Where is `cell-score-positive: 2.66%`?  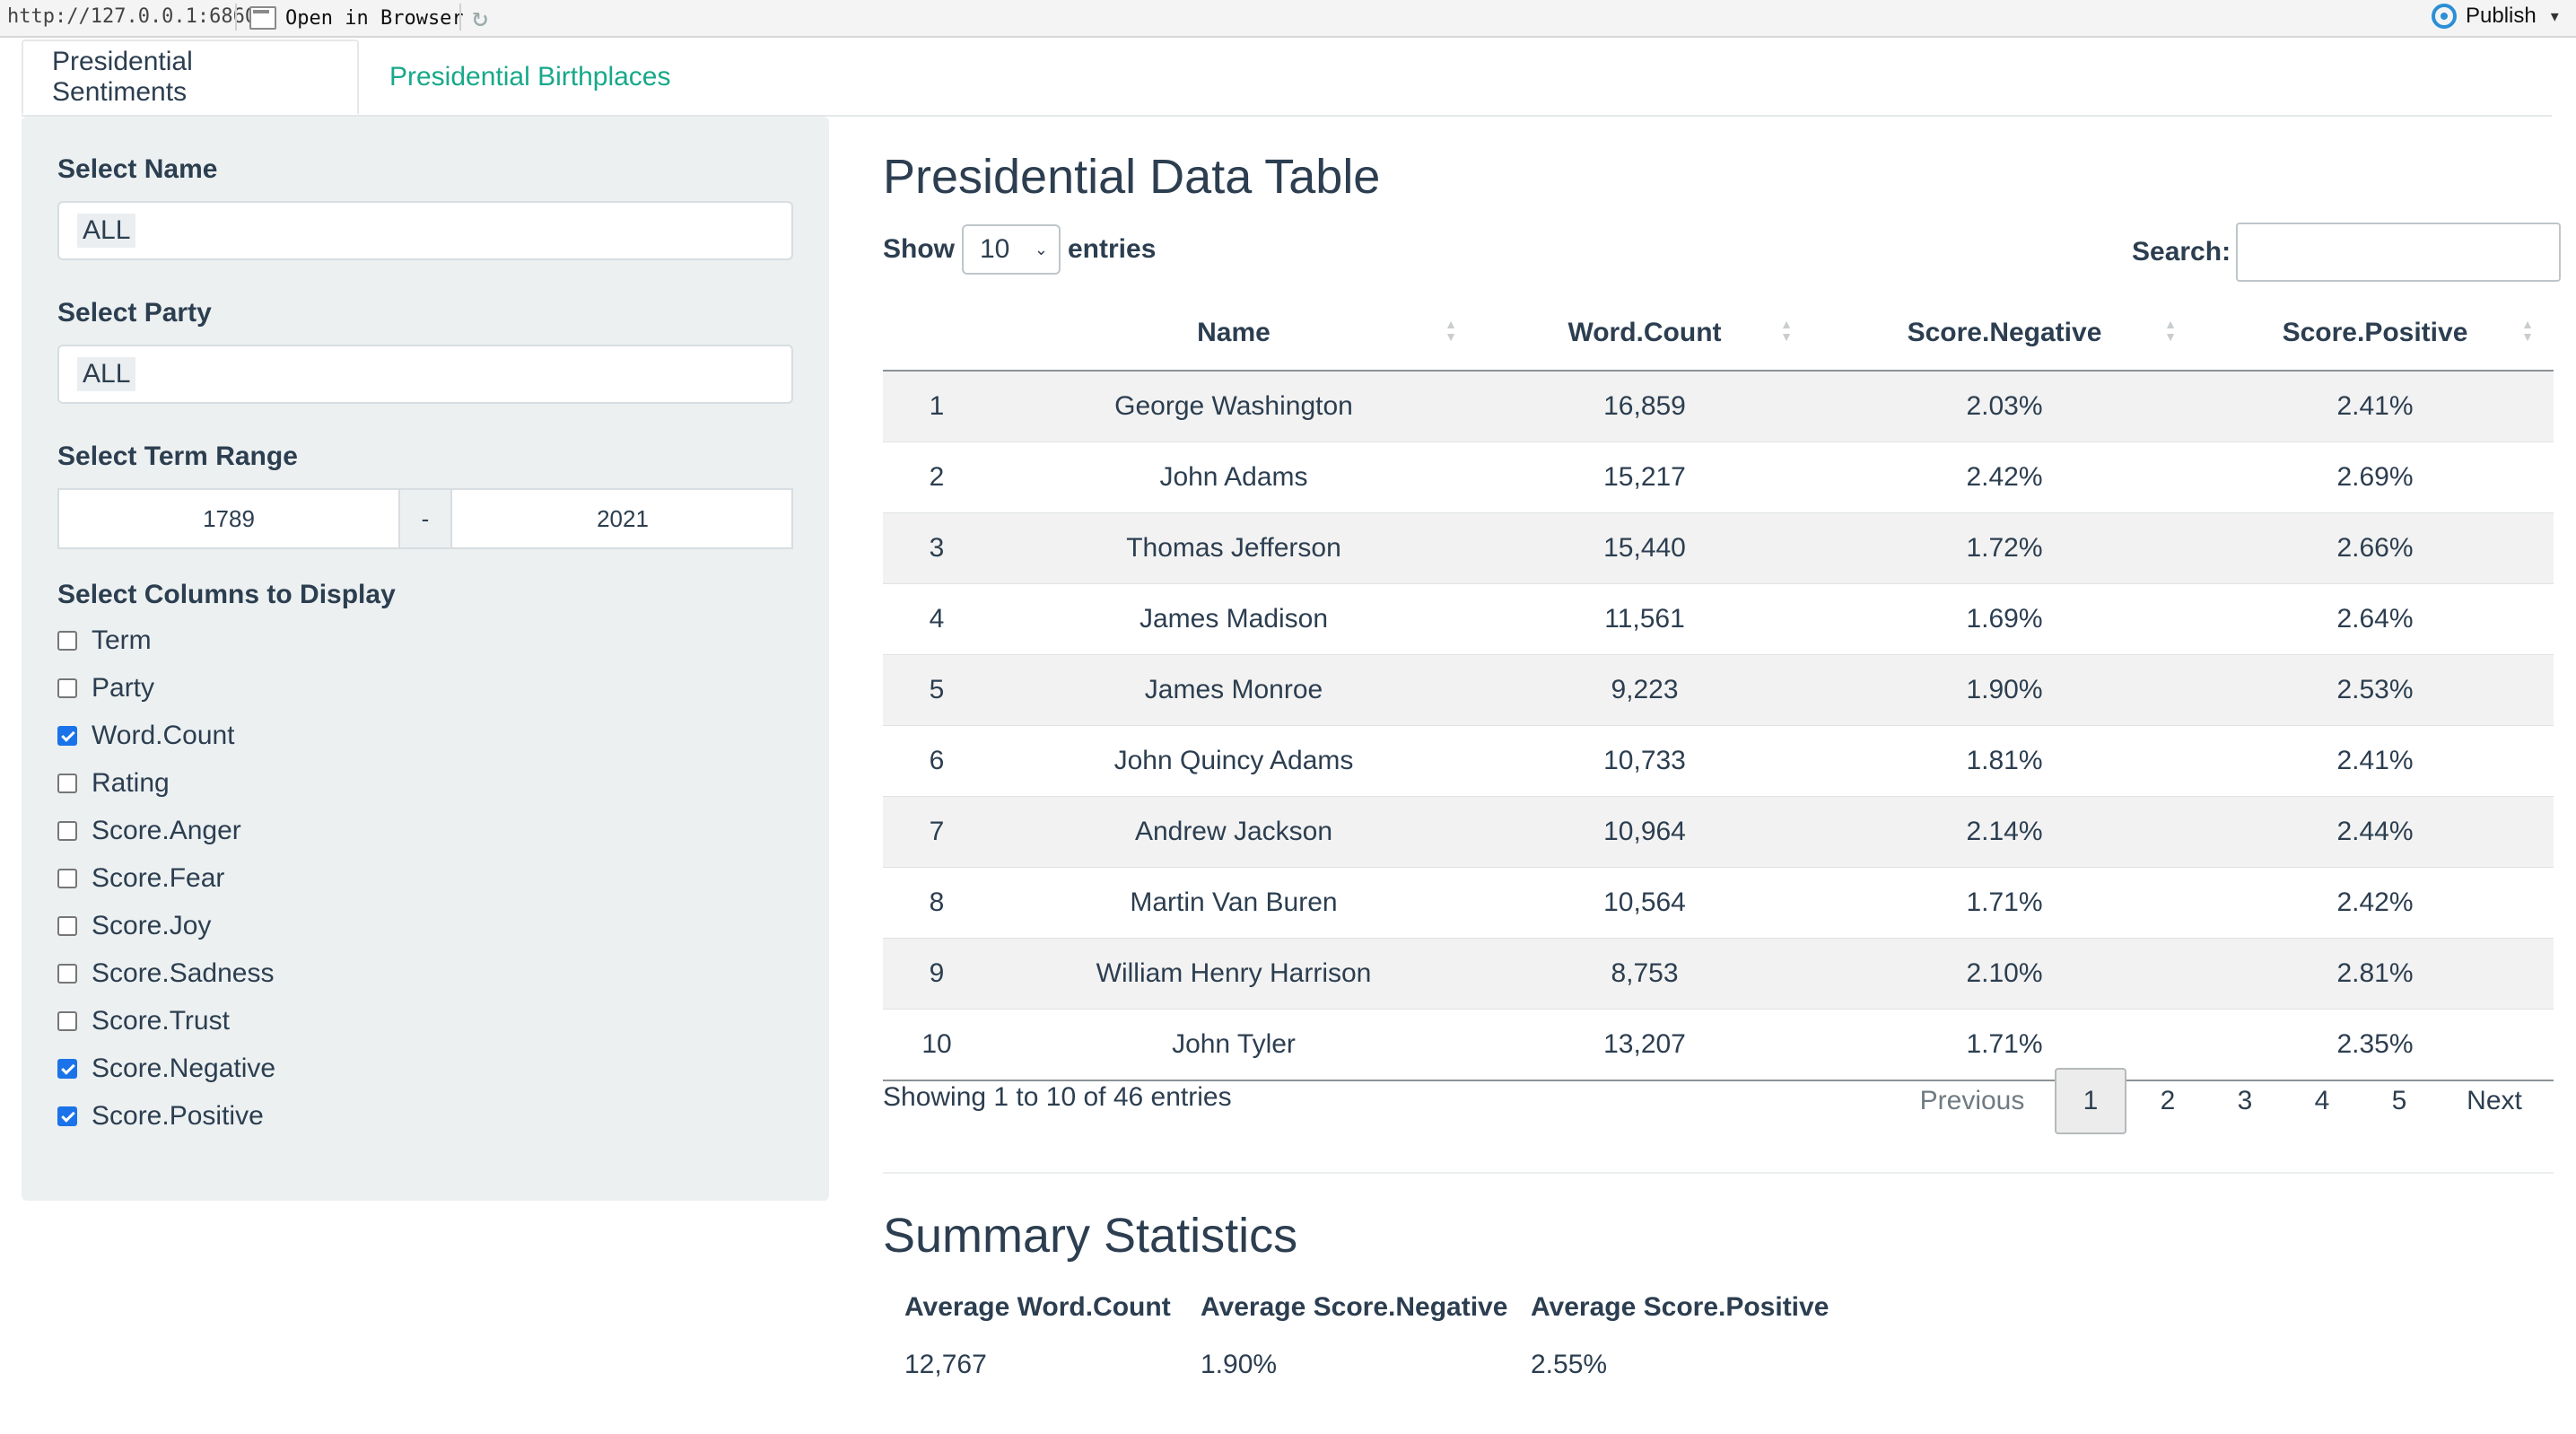 cell-score-positive: 2.66% is located at coordinates (2375, 548).